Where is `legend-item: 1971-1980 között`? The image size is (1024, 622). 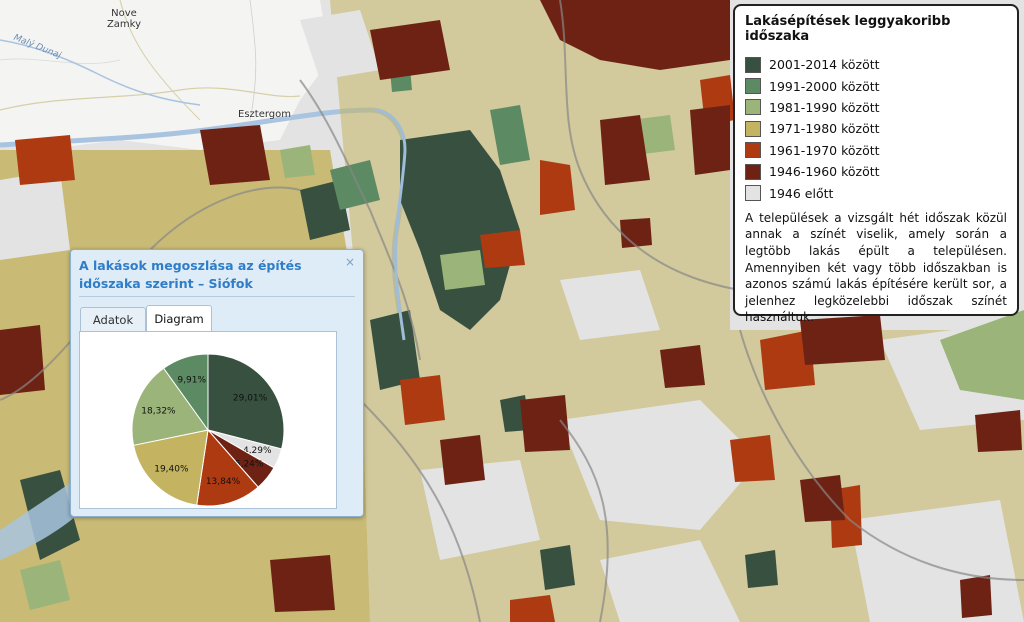 legend-item: 1971-1980 között is located at coordinates (876, 128).